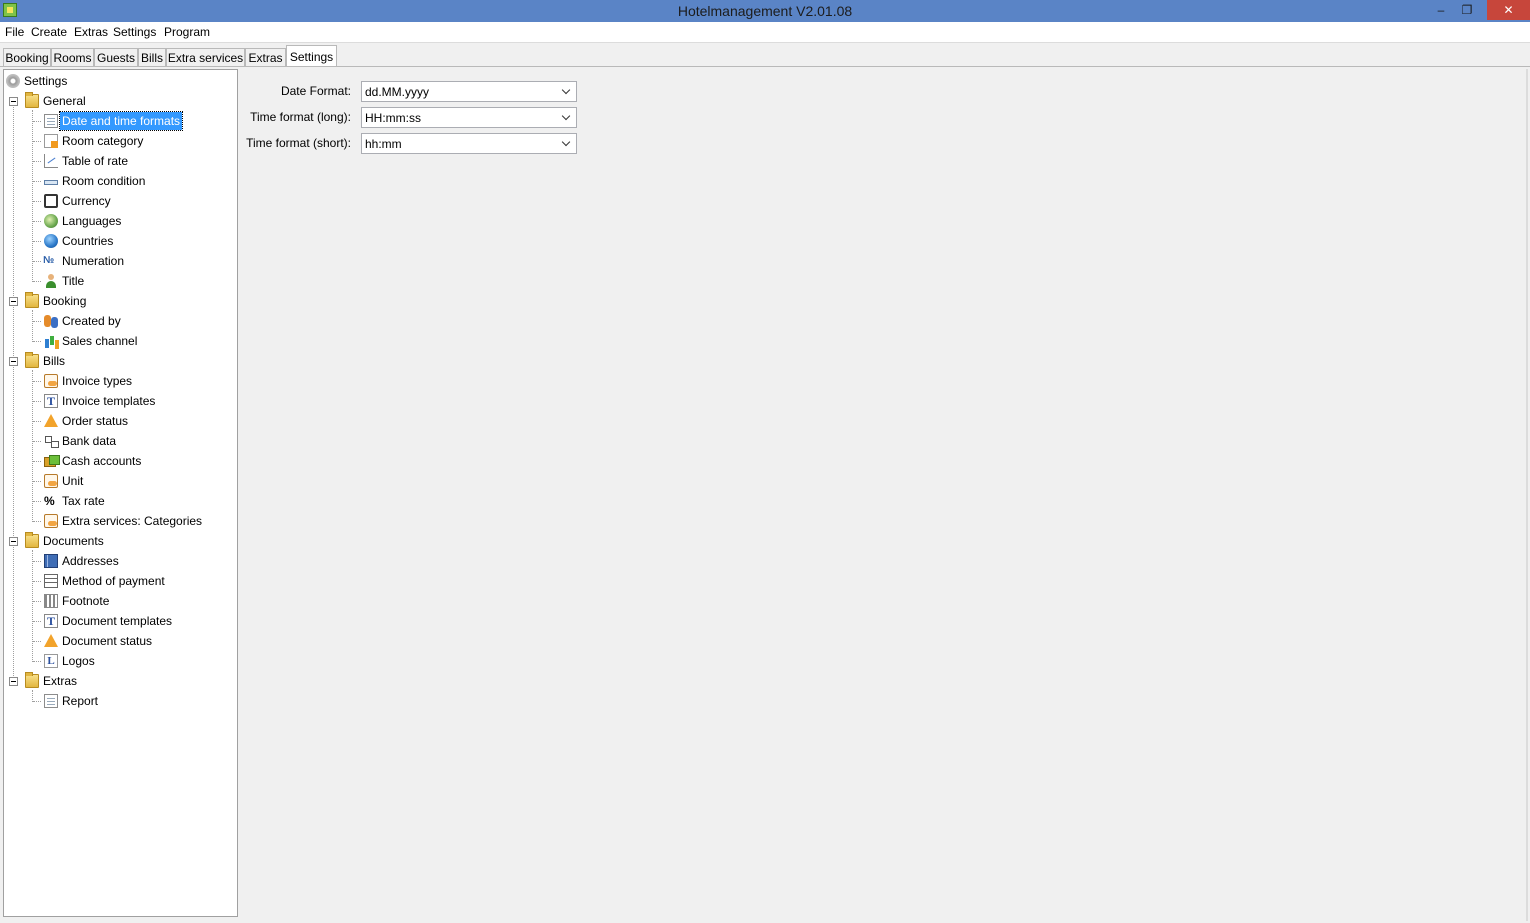 This screenshot has width=1530, height=923. Describe the element at coordinates (91, 32) in the screenshot. I see `menu-extras: Extras` at that location.